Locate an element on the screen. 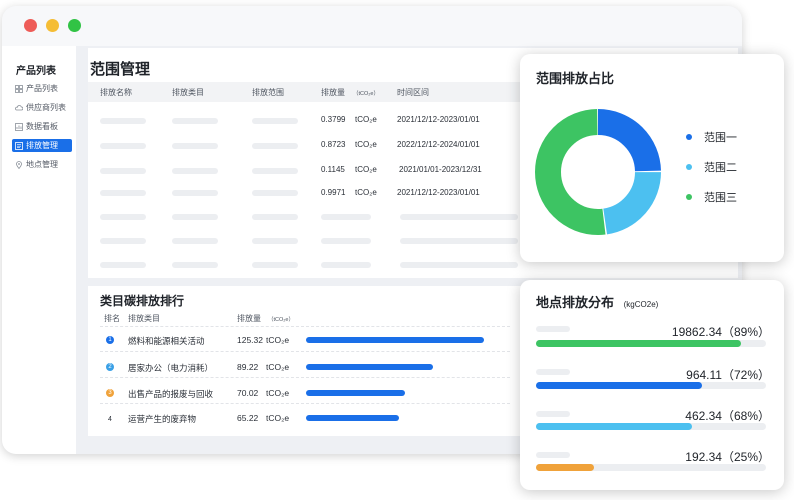 The image size is (794, 500). location-value: 192.34（25%） is located at coordinates (727, 457).